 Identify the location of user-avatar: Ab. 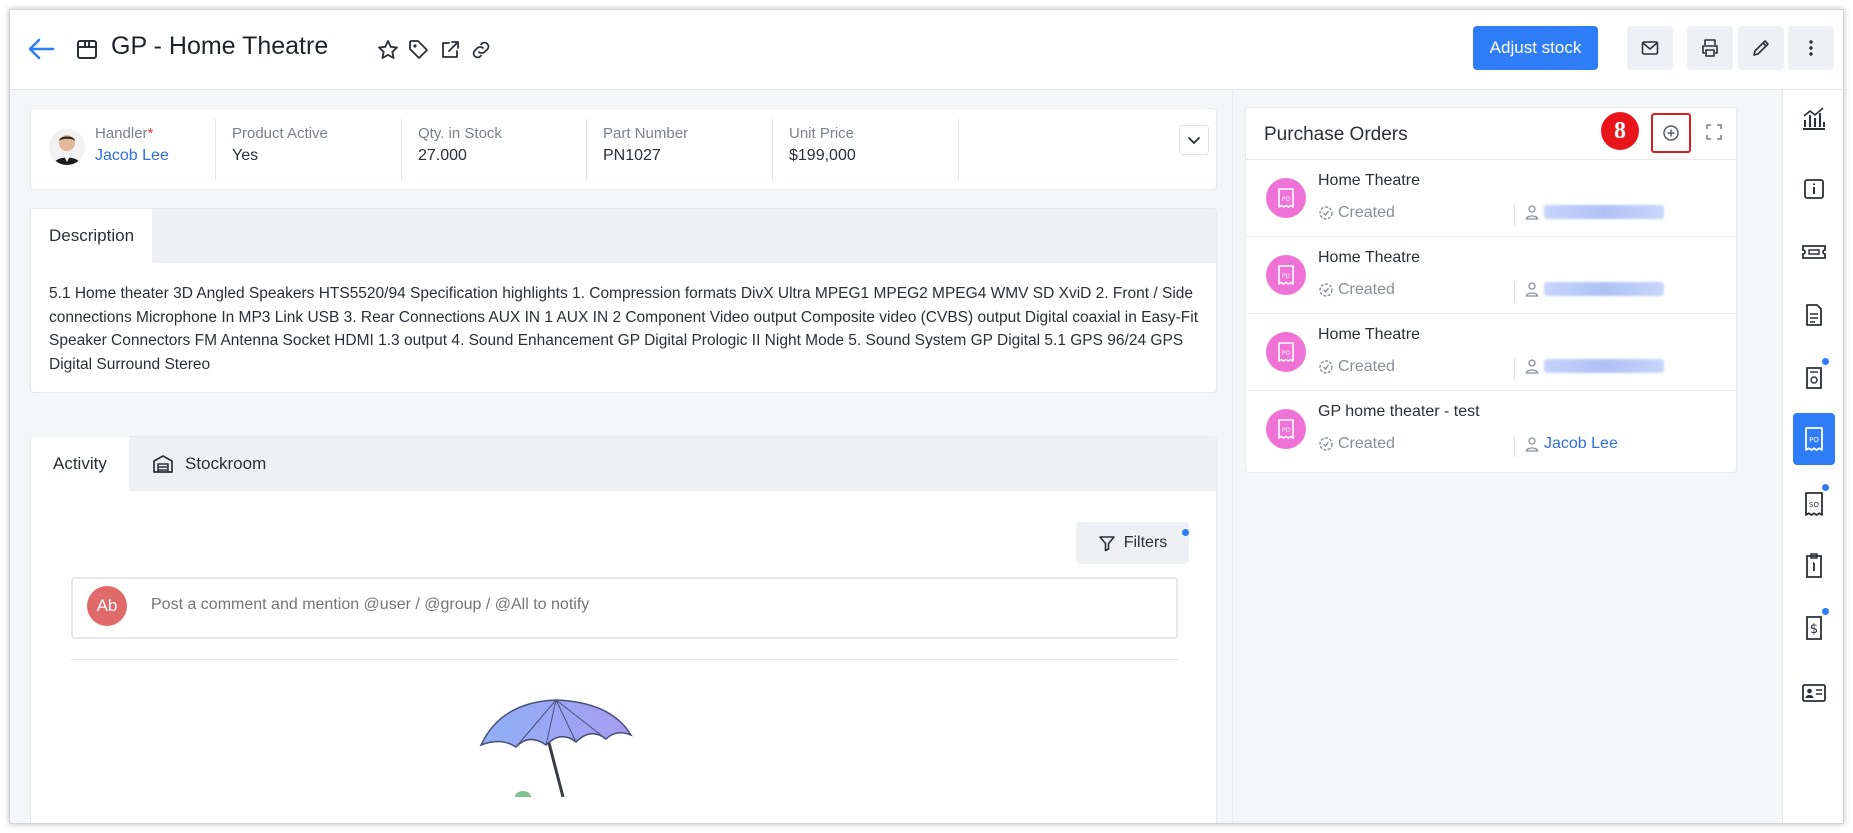
(107, 606).